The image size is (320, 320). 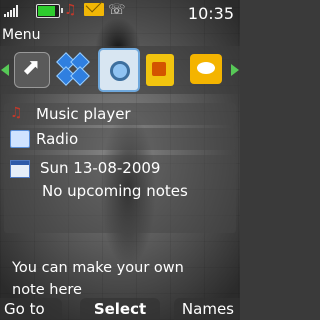 I want to click on note-line-1: You can make your own, so click(x=98, y=268).